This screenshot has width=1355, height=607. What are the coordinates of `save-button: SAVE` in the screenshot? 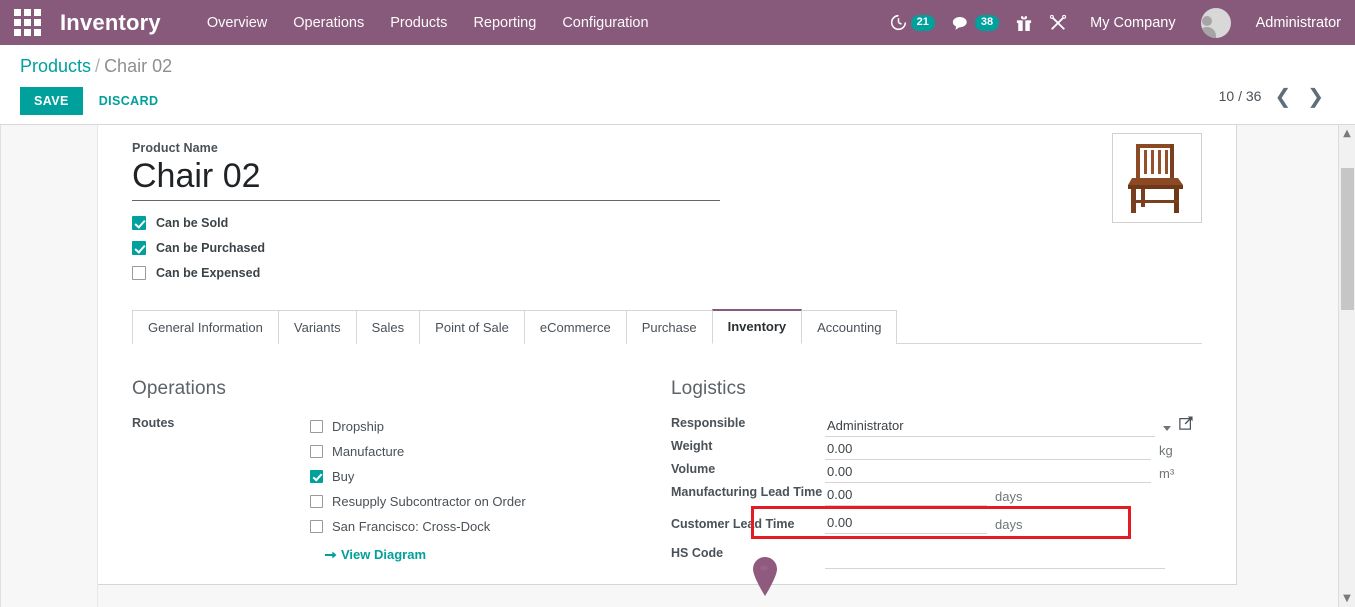 It's located at (51, 101).